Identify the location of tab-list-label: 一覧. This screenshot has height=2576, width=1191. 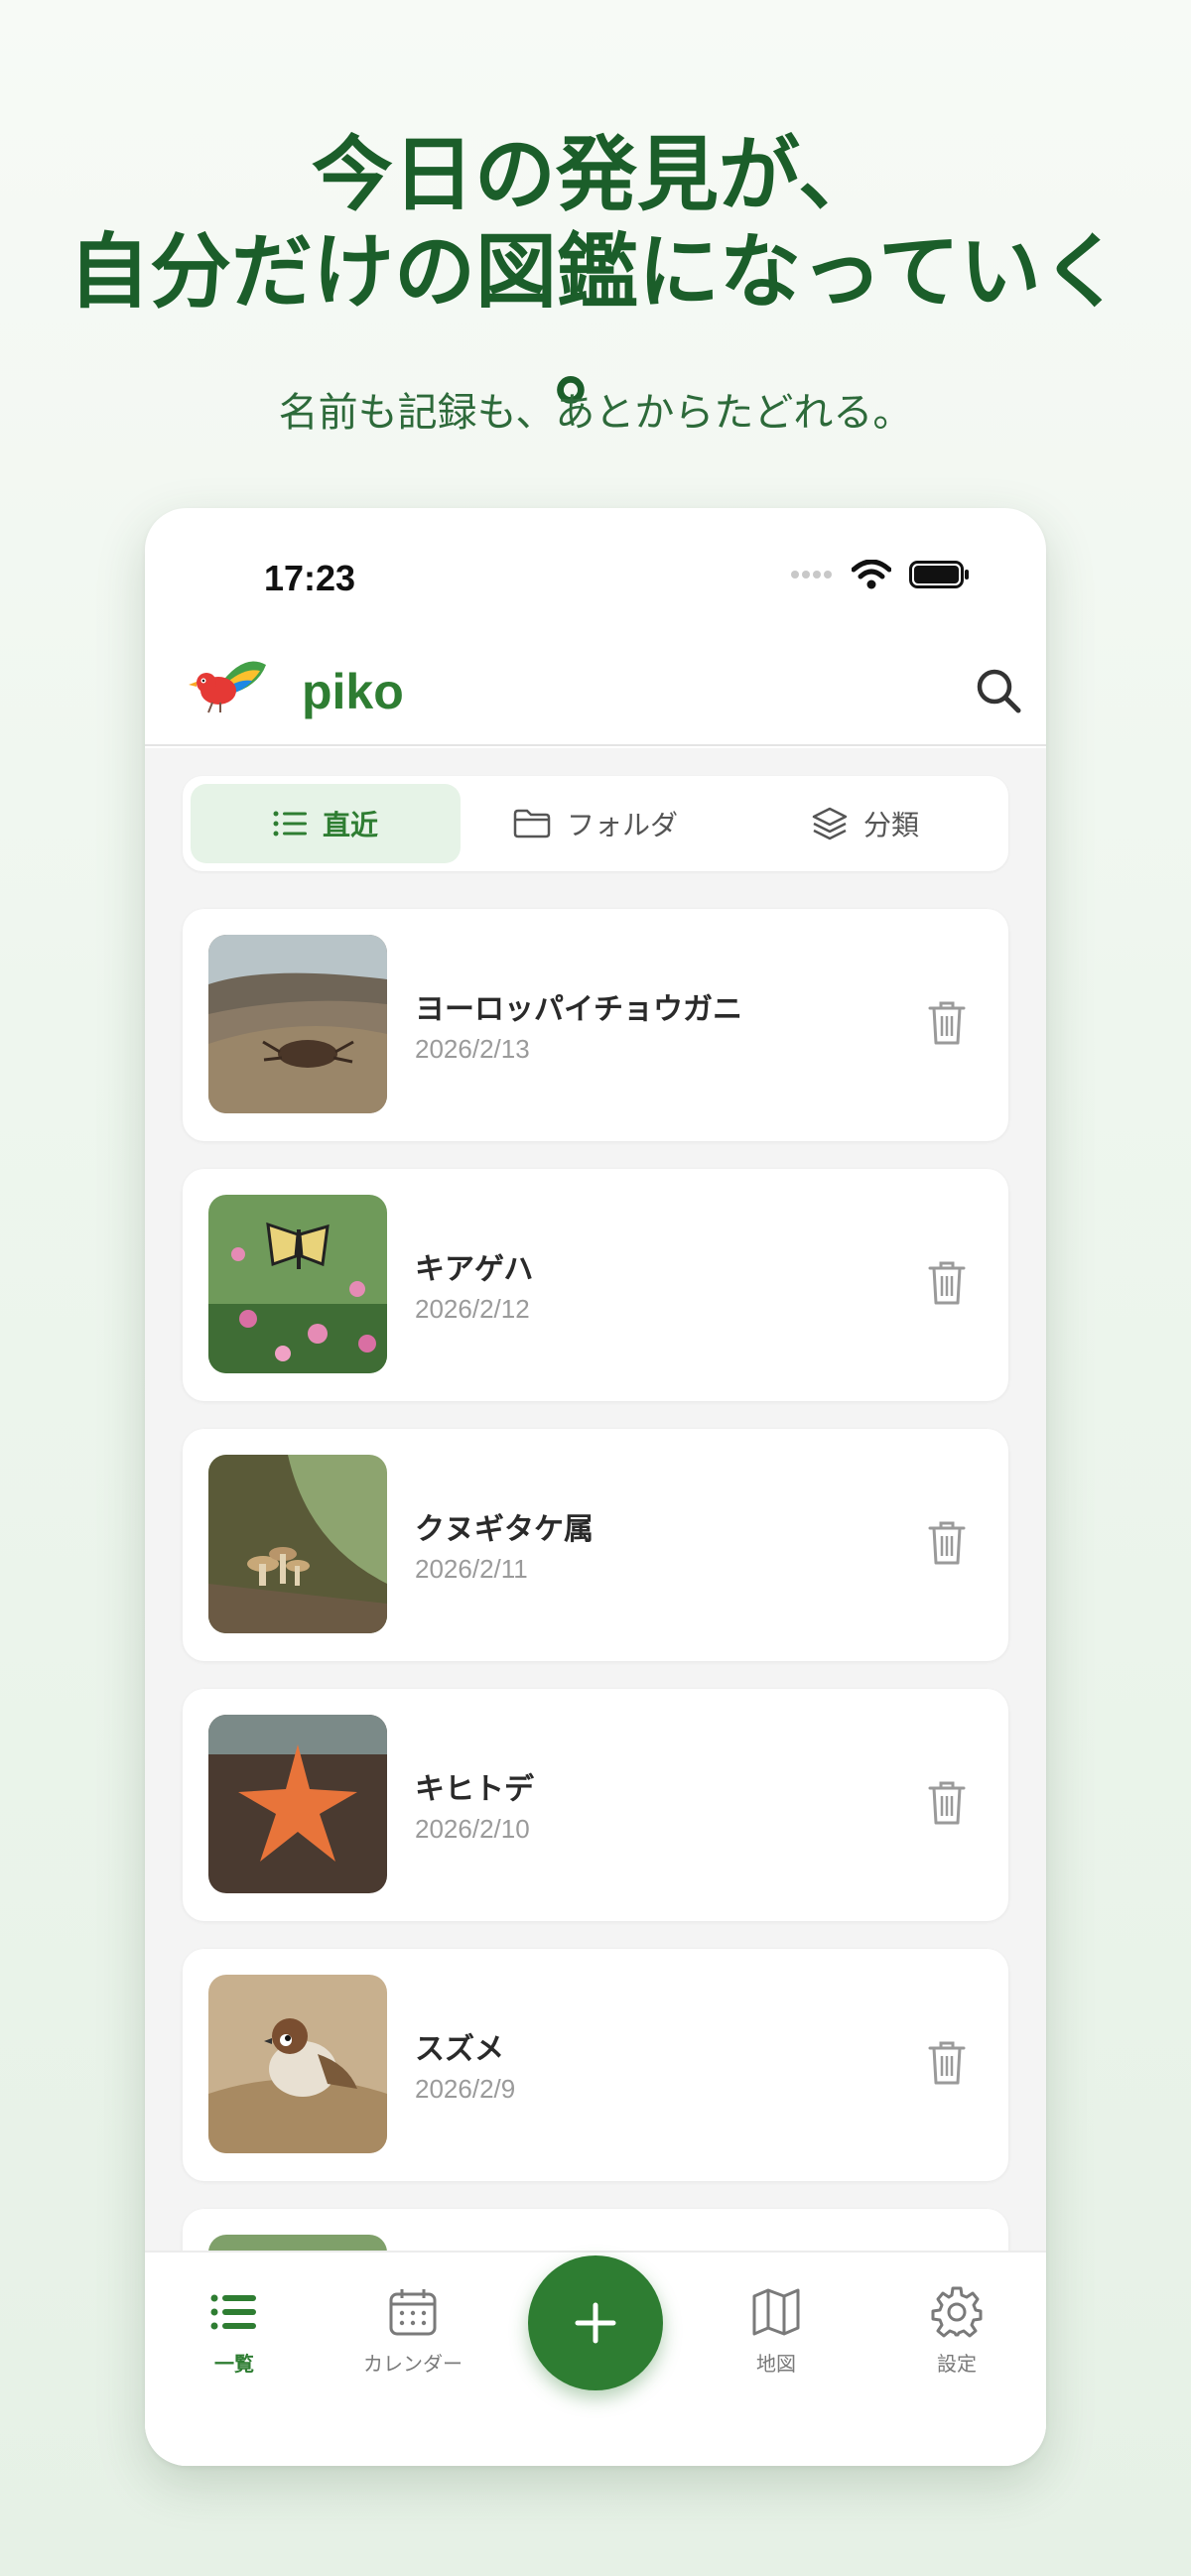
(234, 2364).